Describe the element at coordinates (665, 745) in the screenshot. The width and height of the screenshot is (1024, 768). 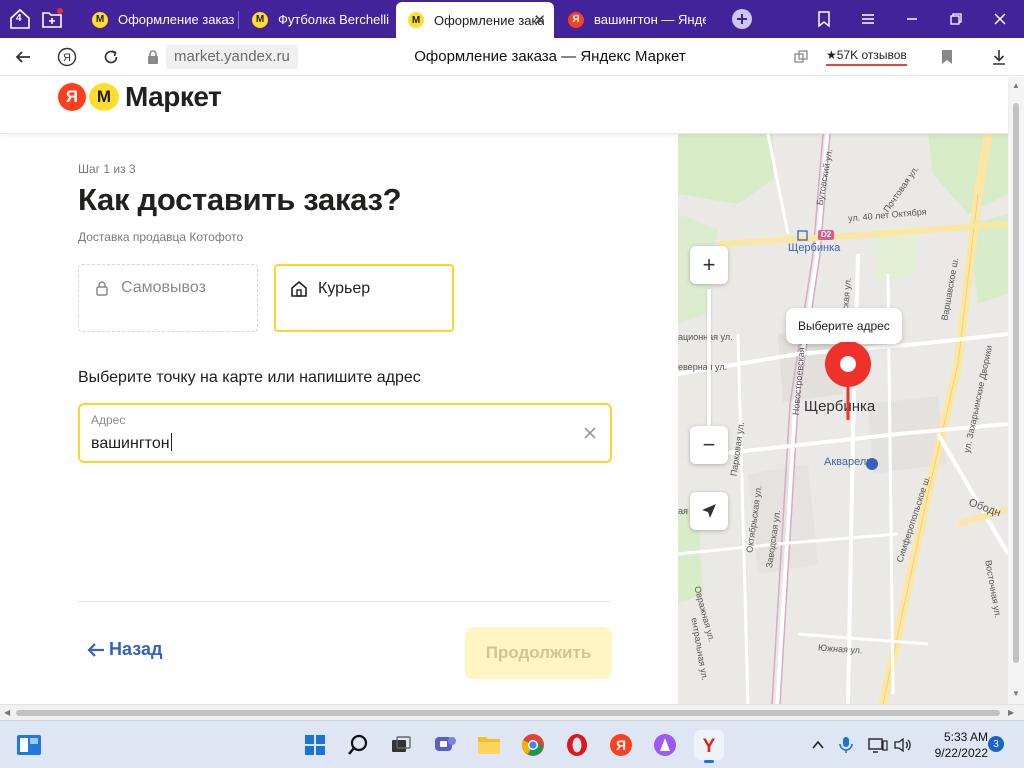
I see `alice-button` at that location.